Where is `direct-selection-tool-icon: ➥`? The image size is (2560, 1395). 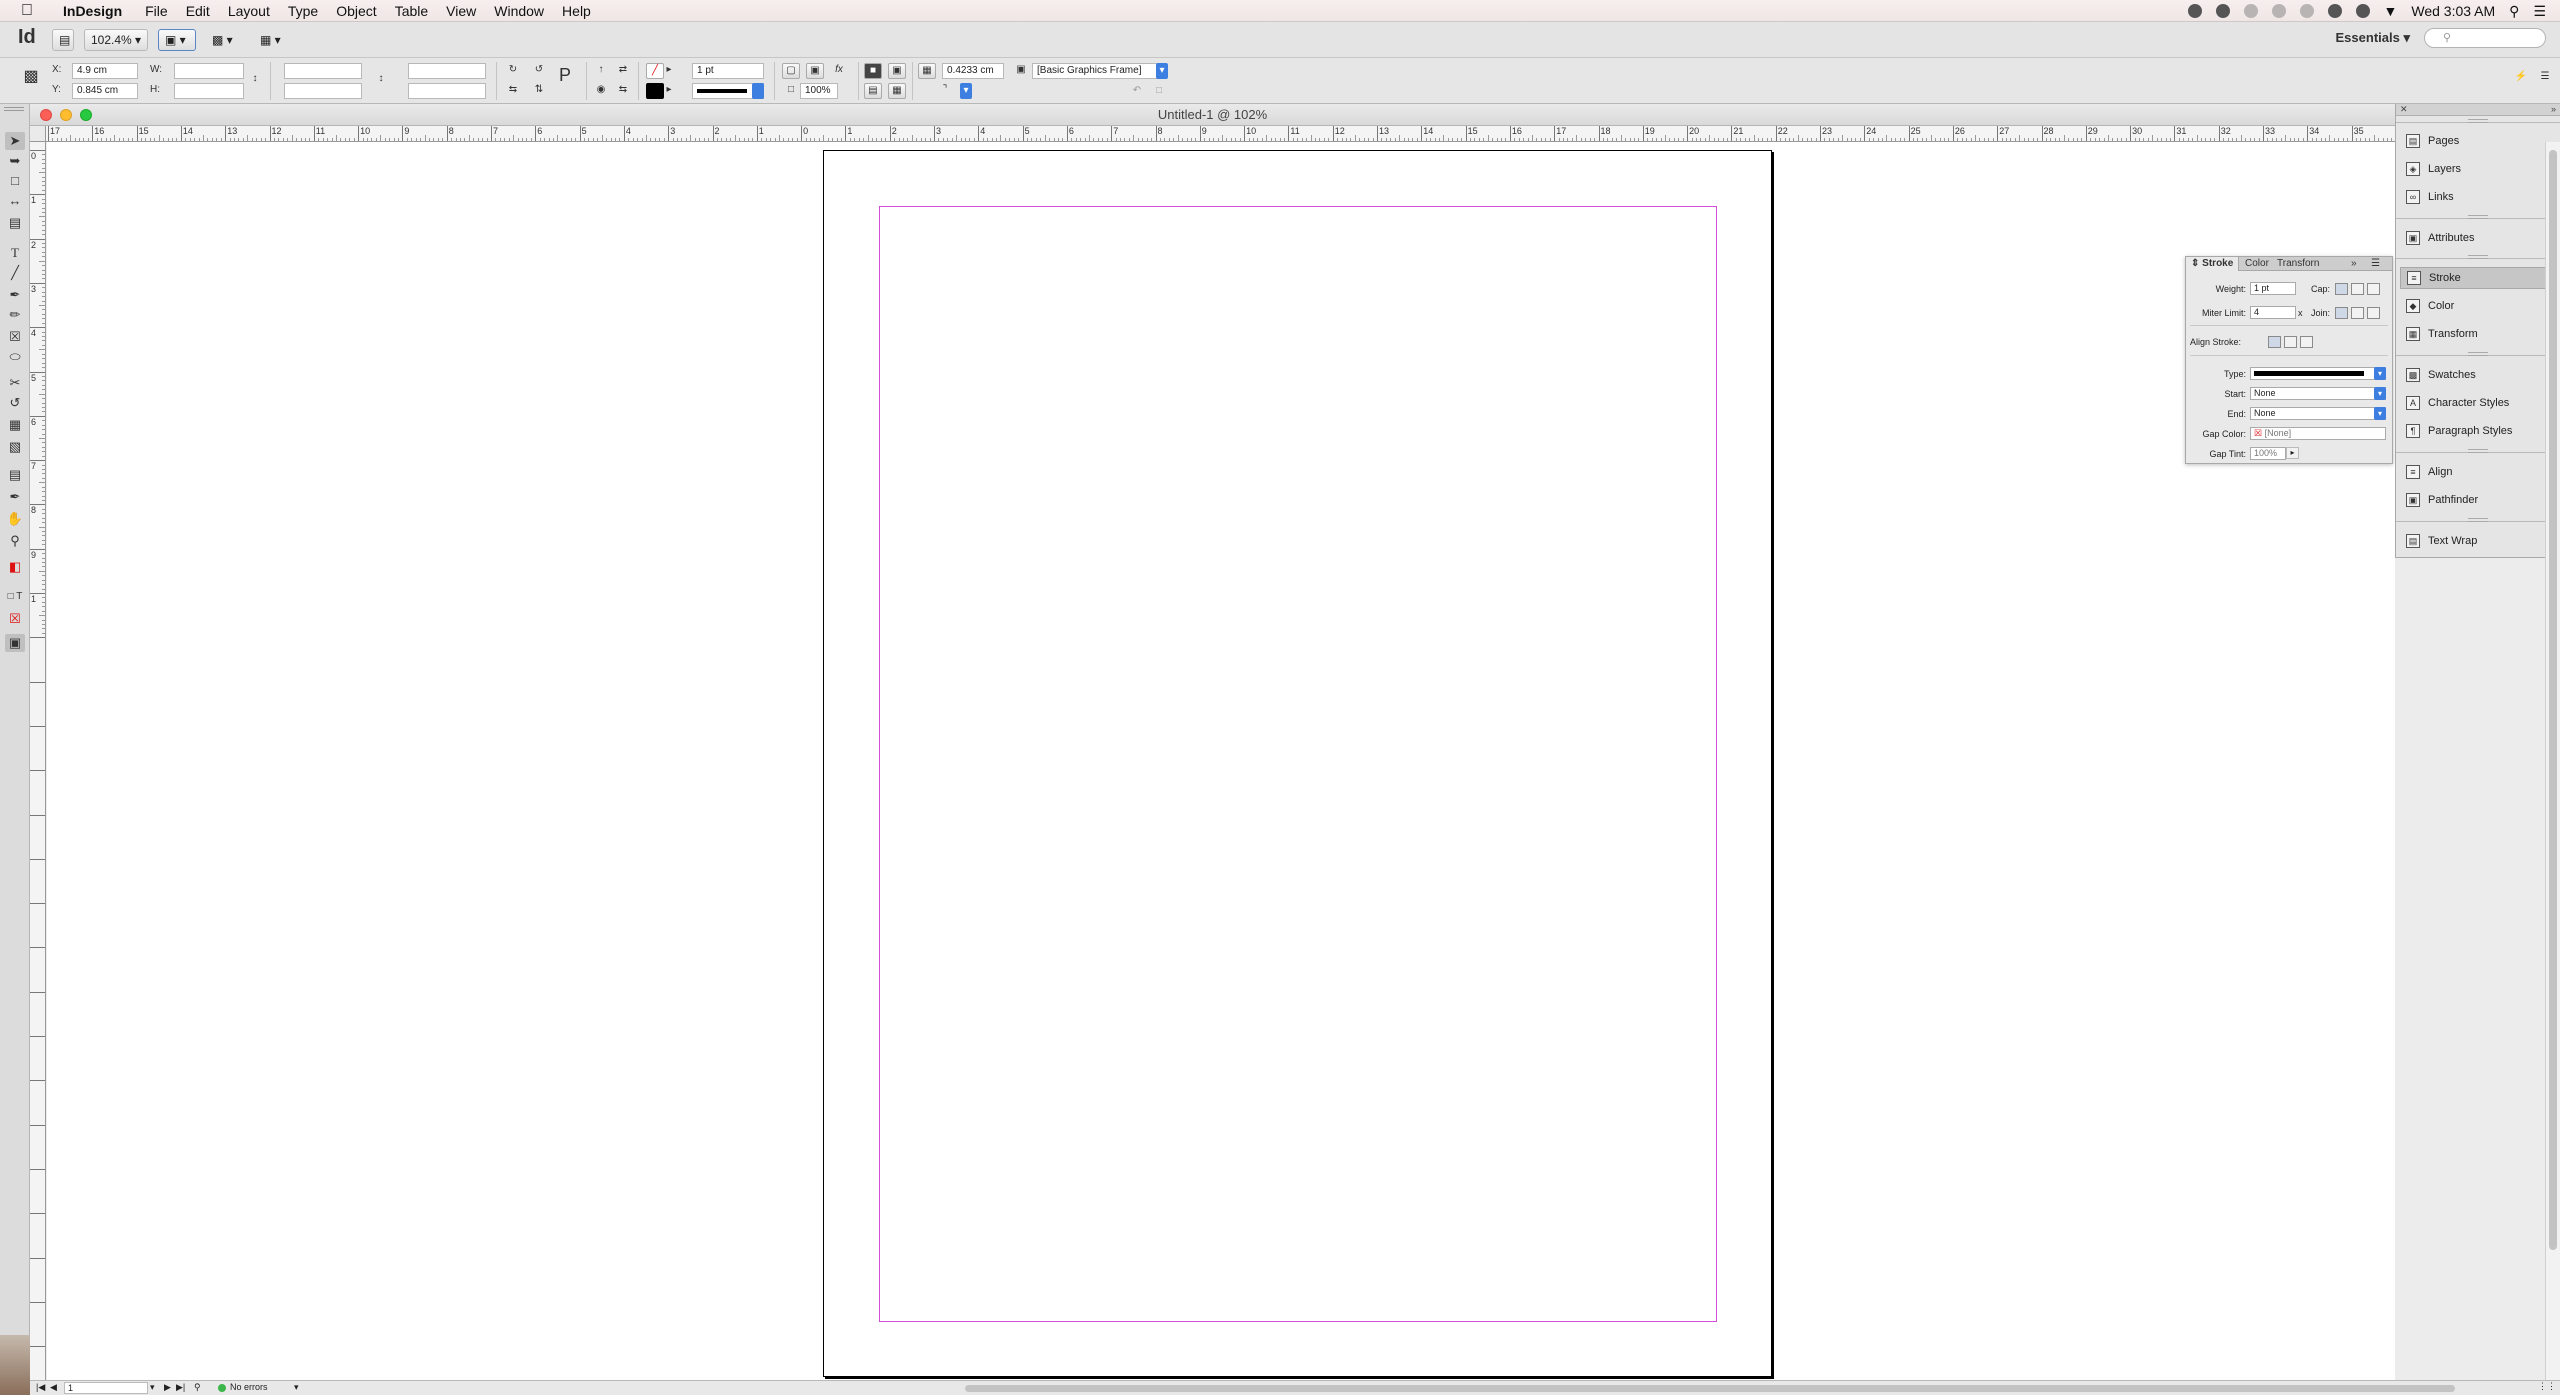
direct-selection-tool-icon: ➥ is located at coordinates (15, 161).